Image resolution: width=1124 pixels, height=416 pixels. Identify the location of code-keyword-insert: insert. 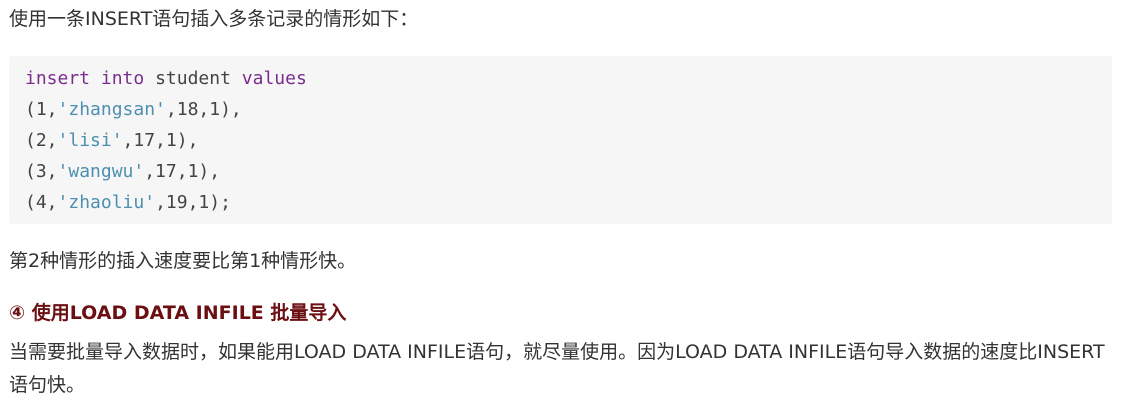
(58, 78).